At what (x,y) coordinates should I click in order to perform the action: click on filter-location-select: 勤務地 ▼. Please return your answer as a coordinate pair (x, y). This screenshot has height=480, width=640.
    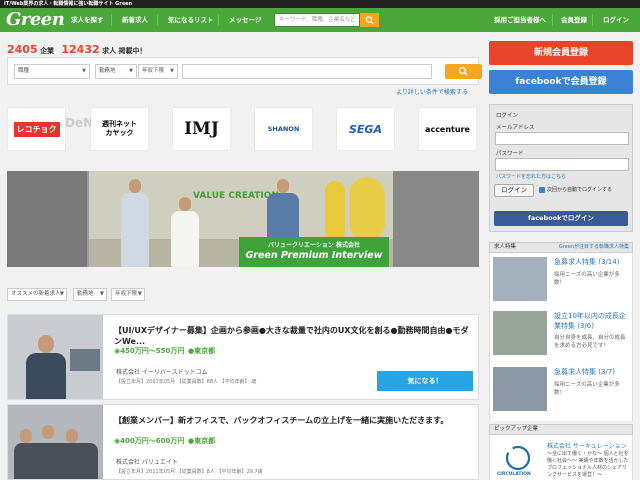
    Looking at the image, I should click on (90, 294).